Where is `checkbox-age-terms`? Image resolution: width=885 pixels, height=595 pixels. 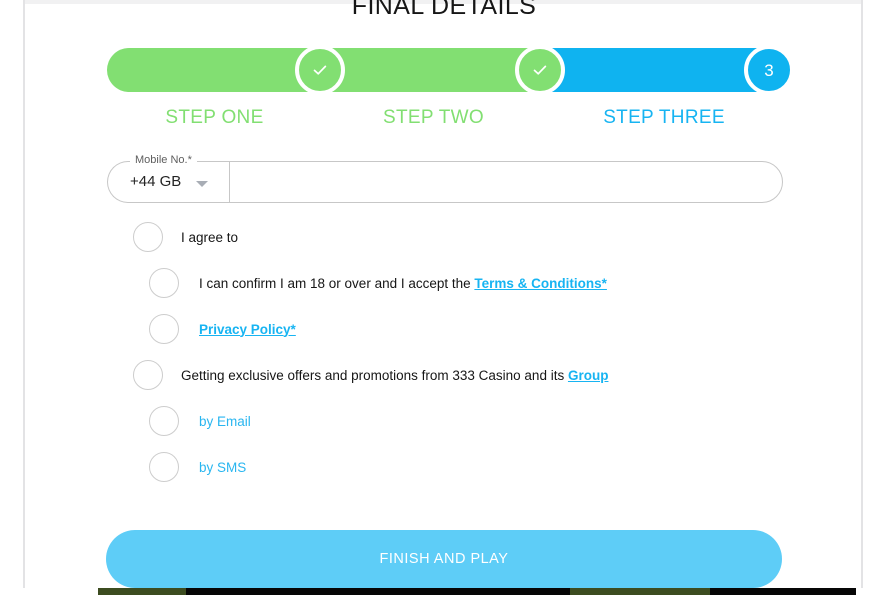 checkbox-age-terms is located at coordinates (164, 283).